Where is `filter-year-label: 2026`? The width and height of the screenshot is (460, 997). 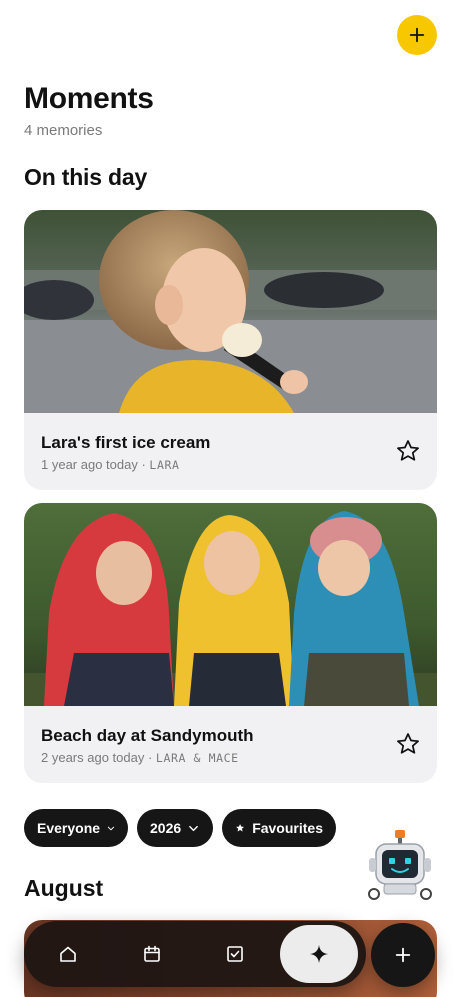 filter-year-label: 2026 is located at coordinates (166, 828).